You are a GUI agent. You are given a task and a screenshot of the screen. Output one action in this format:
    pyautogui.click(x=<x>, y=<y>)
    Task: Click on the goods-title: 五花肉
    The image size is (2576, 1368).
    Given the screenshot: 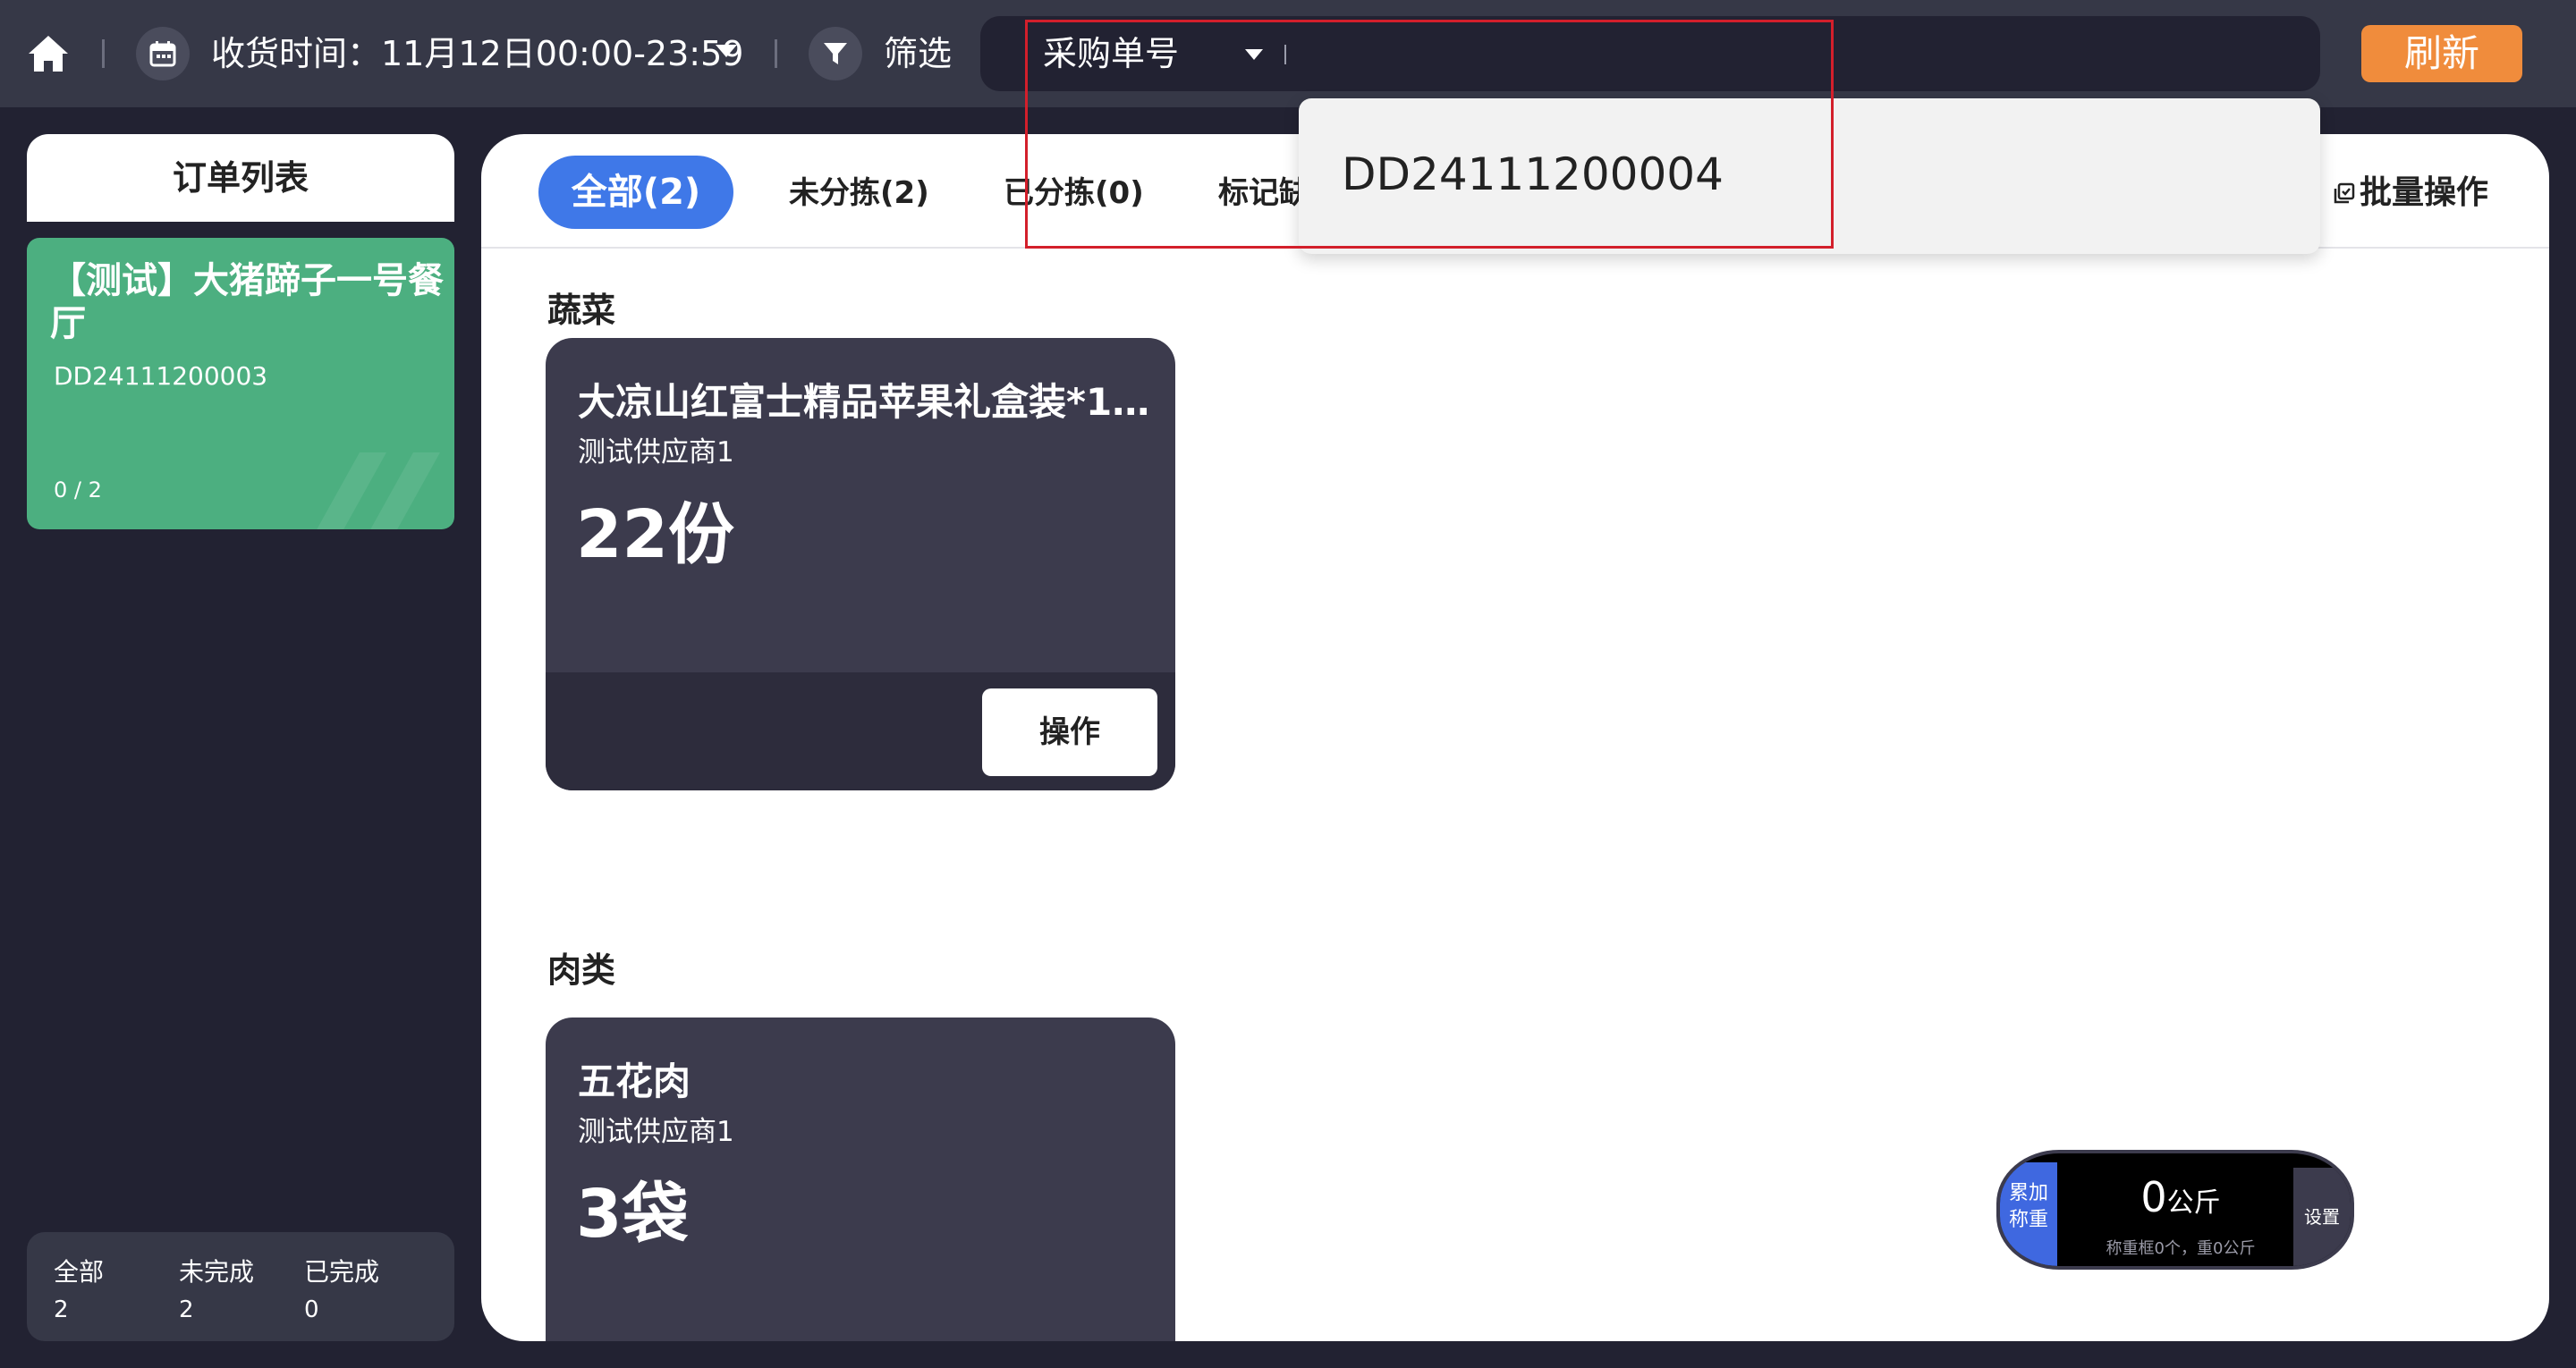 What is the action you would take?
    pyautogui.click(x=634, y=1082)
    